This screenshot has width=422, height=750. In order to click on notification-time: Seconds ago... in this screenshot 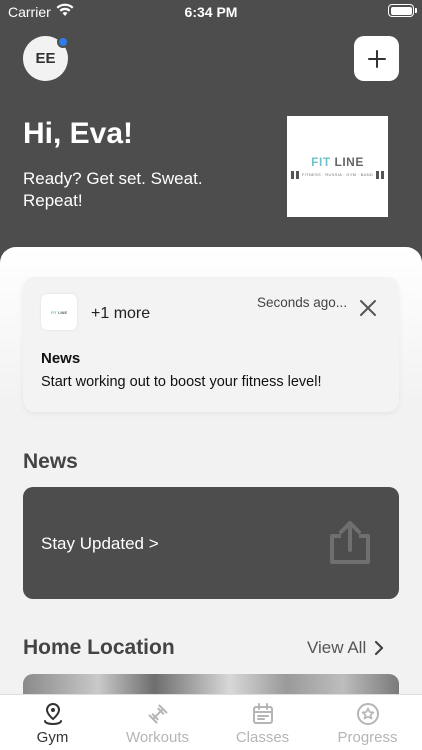, I will do `click(302, 302)`.